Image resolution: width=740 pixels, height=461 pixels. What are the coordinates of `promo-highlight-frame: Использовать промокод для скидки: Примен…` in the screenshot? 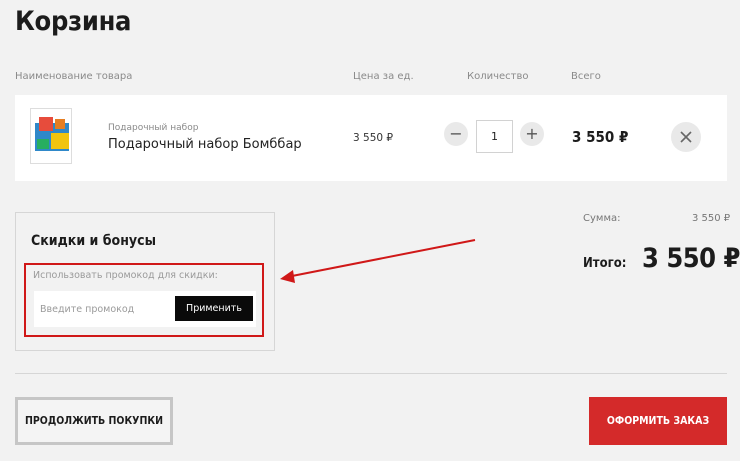 It's located at (144, 300).